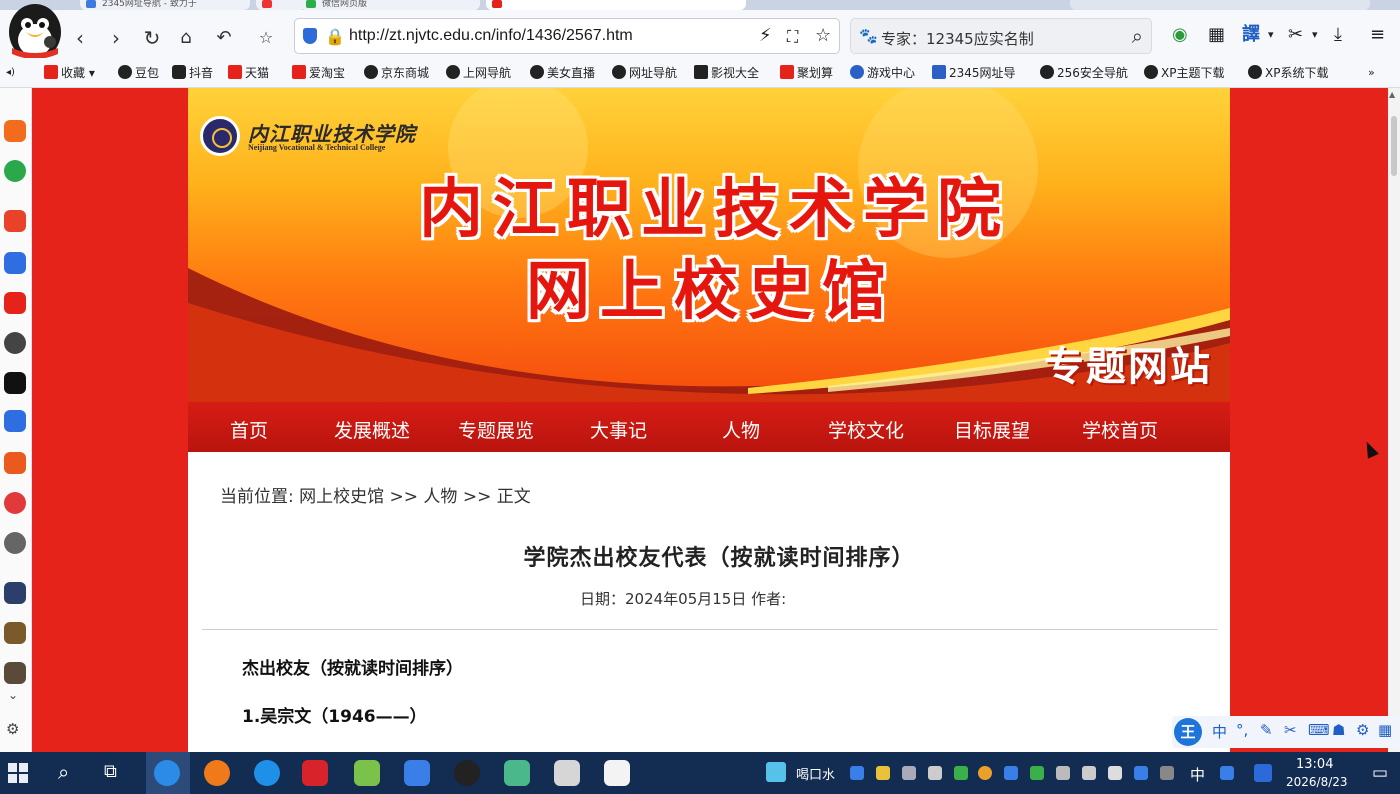 The image size is (1400, 794). Describe the element at coordinates (1216, 35) in the screenshot. I see `apps-grid-icon: ▦` at that location.